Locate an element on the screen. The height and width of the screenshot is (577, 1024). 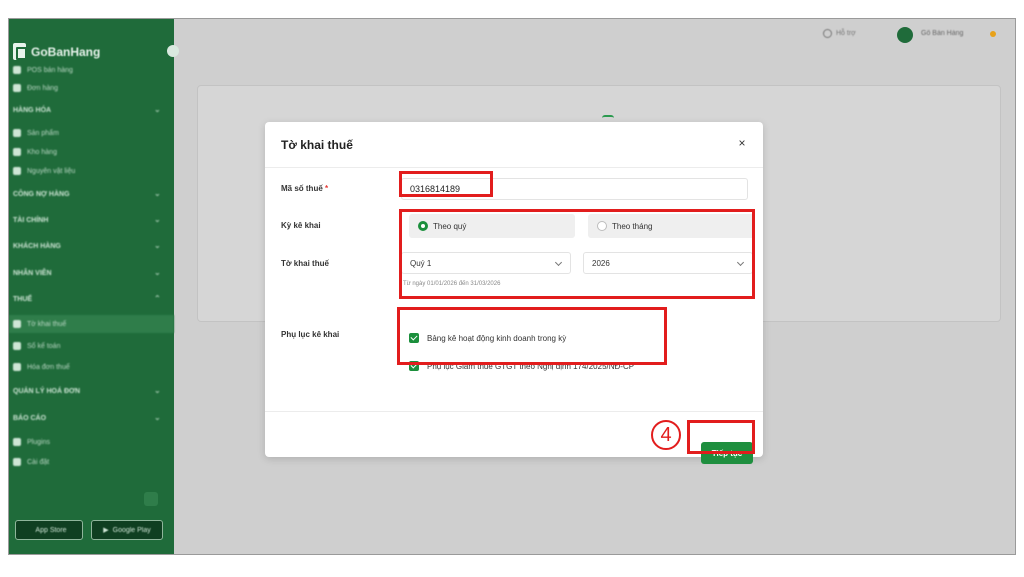
sidebar-group-label: HÀNG HÓA is located at coordinates (32, 110).